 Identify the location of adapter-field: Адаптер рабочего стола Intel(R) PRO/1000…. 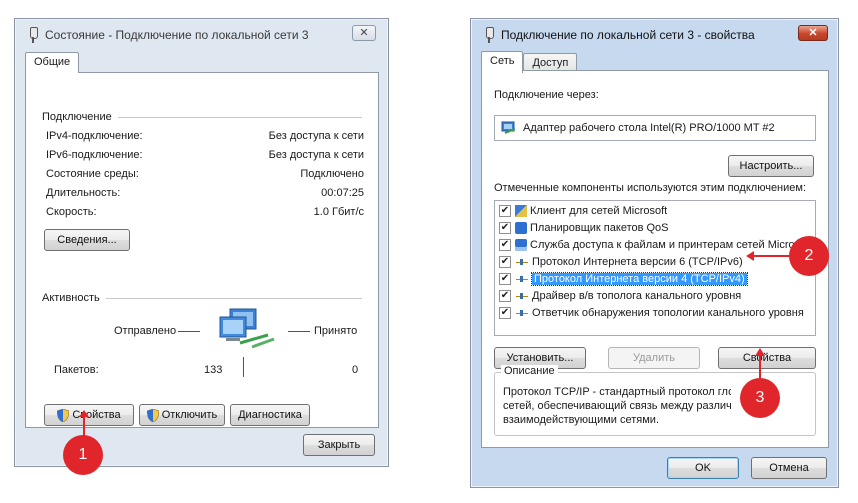
(655, 128).